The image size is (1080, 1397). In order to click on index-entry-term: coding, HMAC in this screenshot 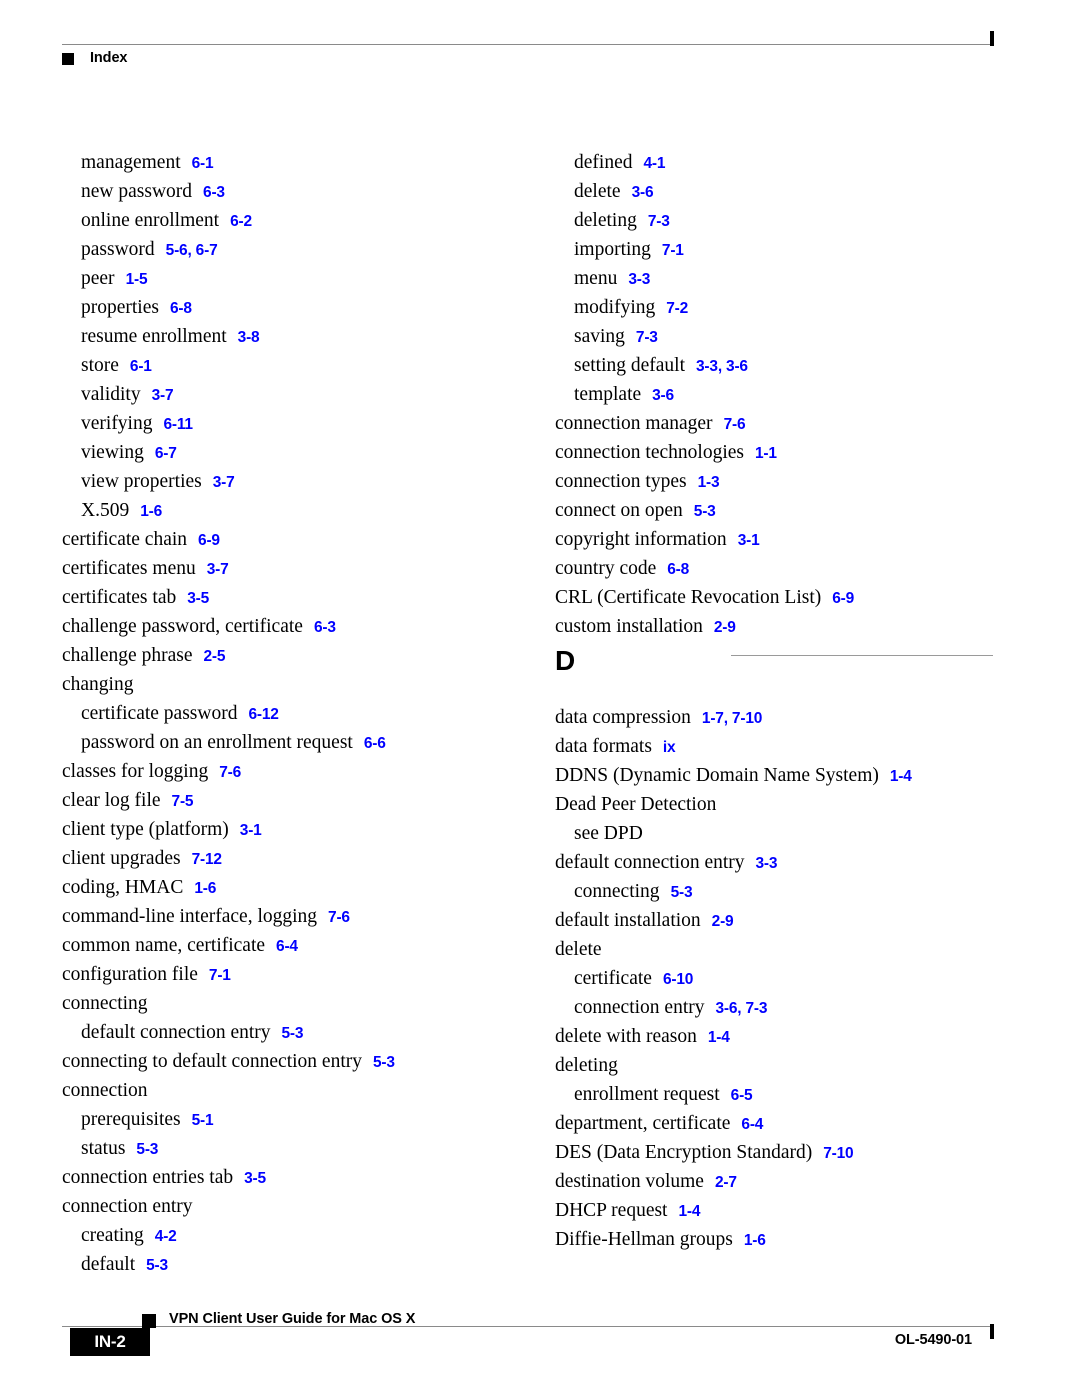, I will do `click(123, 887)`.